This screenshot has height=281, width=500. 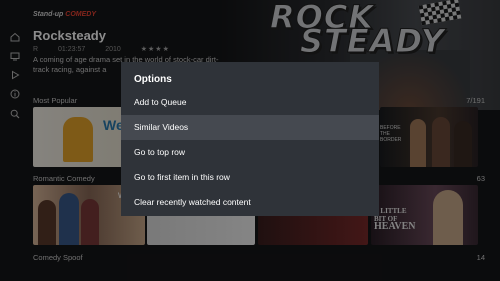 What do you see at coordinates (250, 177) in the screenshot?
I see `option-go-to-first-item: Go to first item in this row` at bounding box center [250, 177].